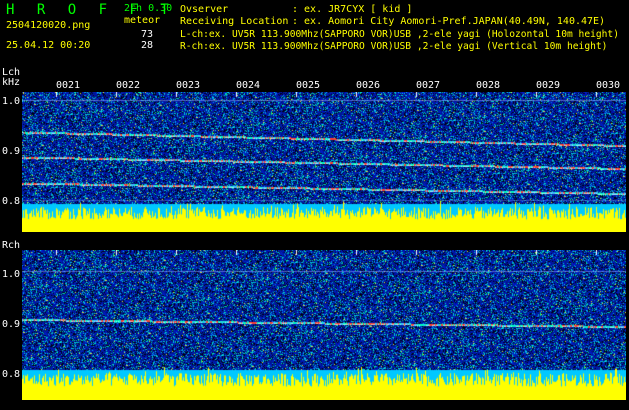  I want to click on time-label: 0021, so click(68, 85).